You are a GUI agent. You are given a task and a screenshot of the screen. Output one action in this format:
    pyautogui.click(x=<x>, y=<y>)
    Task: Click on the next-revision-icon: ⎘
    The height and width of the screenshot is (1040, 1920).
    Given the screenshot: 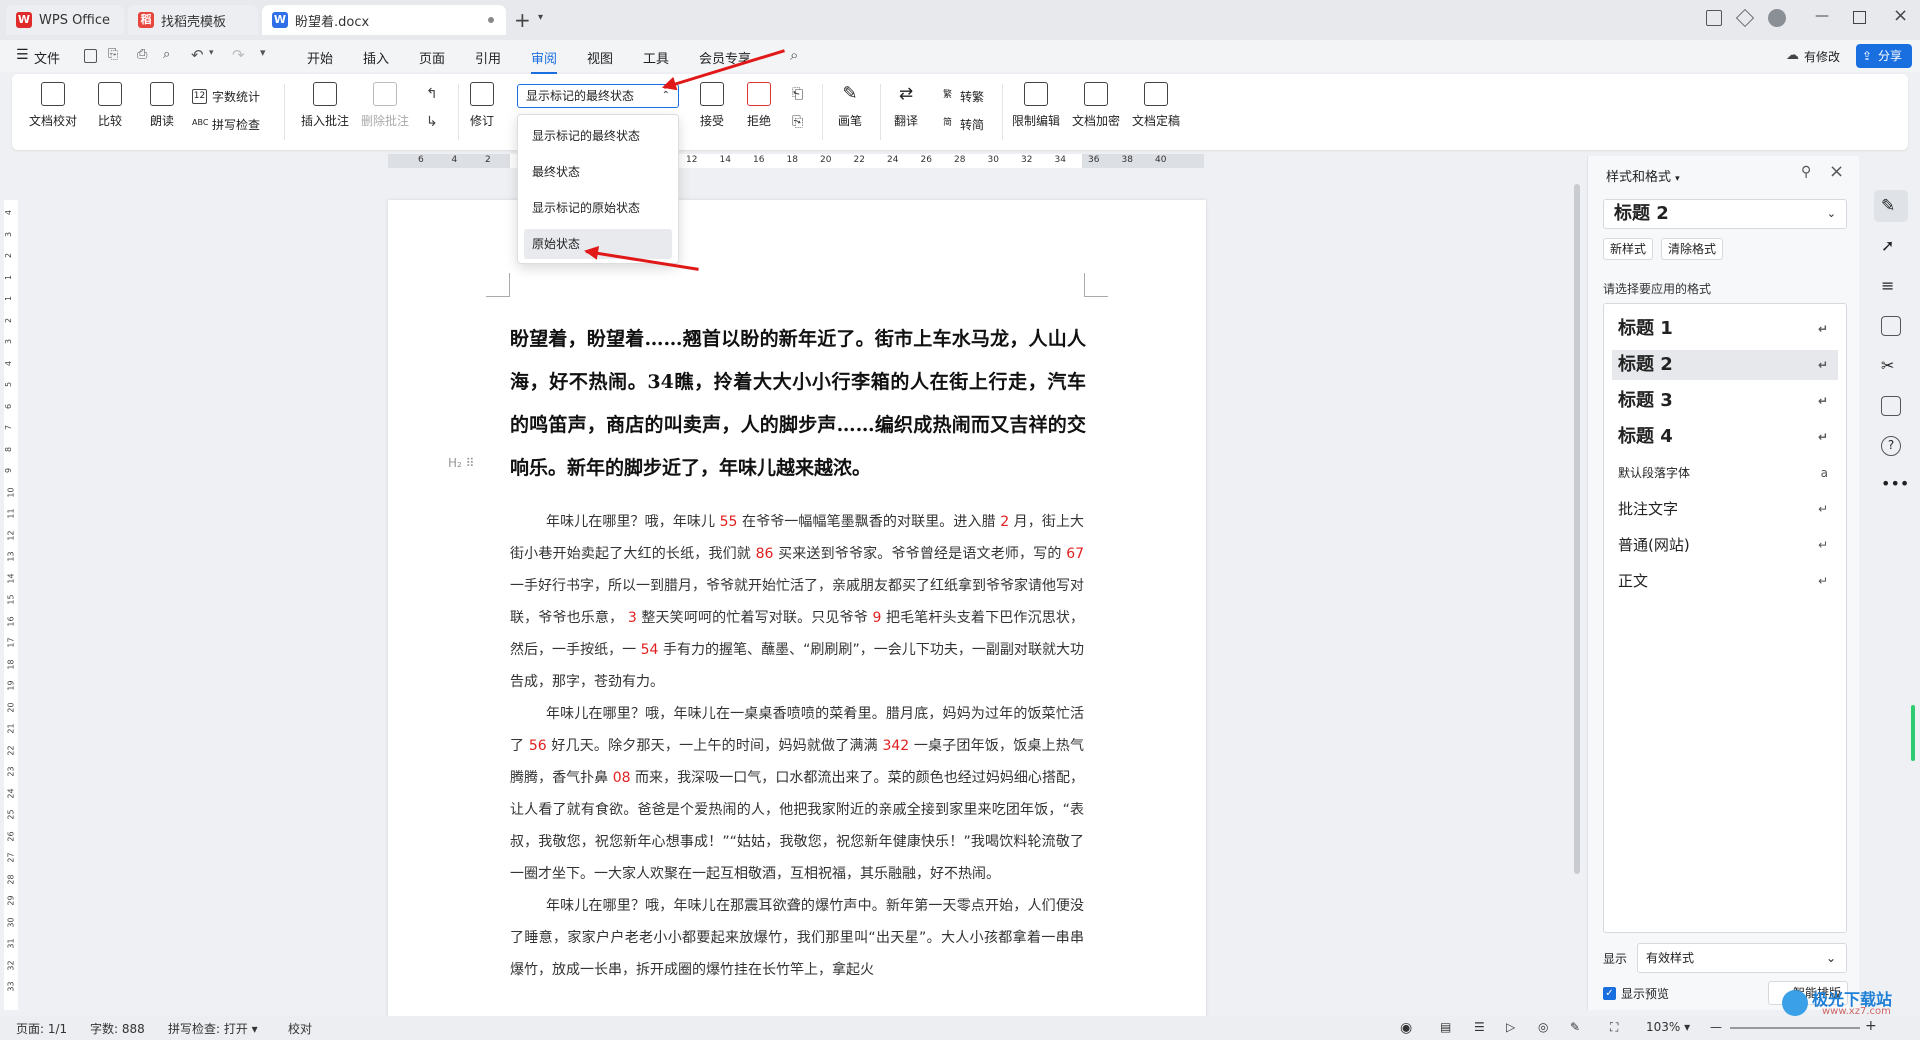 What is the action you would take?
    pyautogui.click(x=797, y=122)
    